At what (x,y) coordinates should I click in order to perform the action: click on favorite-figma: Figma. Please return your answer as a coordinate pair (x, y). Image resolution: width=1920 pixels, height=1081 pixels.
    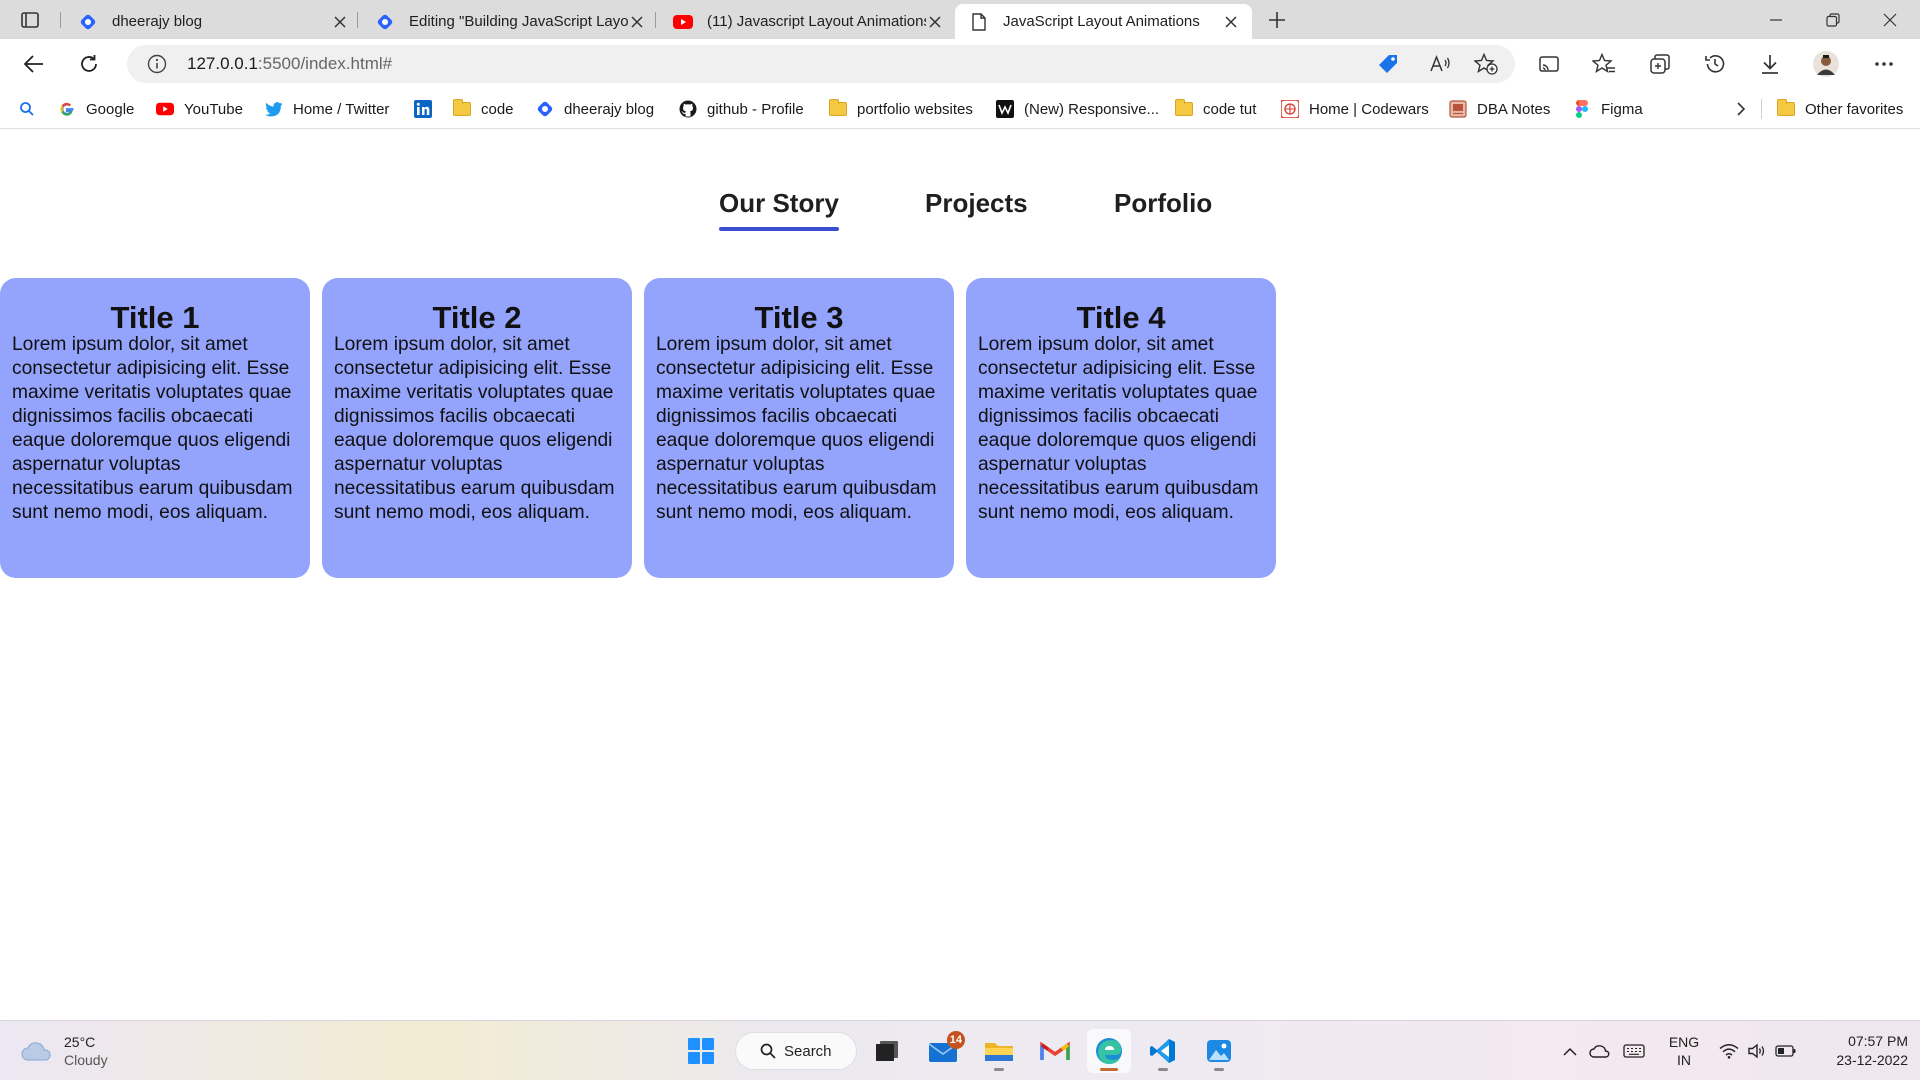
    Looking at the image, I should click on (1608, 109).